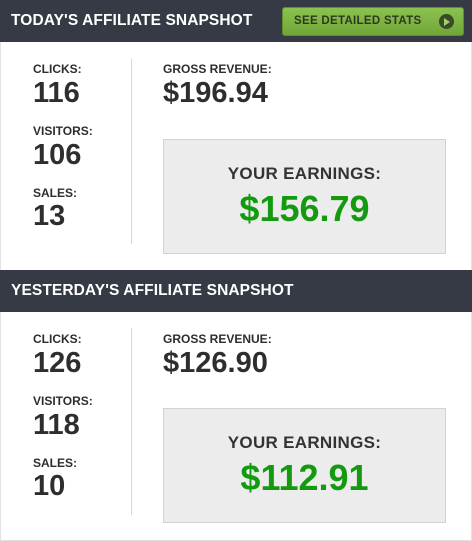 This screenshot has width=472, height=541. Describe the element at coordinates (49, 486) in the screenshot. I see `yesterday-sales-value: 10` at that location.